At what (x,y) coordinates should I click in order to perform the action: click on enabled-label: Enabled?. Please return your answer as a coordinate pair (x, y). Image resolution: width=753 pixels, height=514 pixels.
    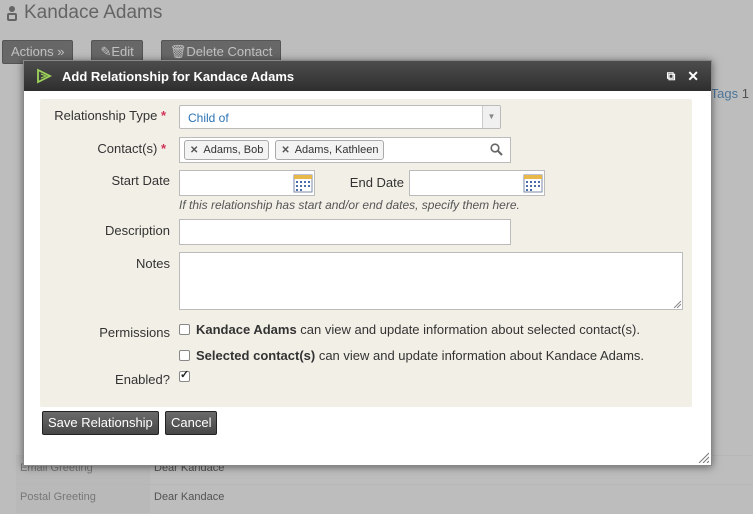
    Looking at the image, I should click on (142, 379).